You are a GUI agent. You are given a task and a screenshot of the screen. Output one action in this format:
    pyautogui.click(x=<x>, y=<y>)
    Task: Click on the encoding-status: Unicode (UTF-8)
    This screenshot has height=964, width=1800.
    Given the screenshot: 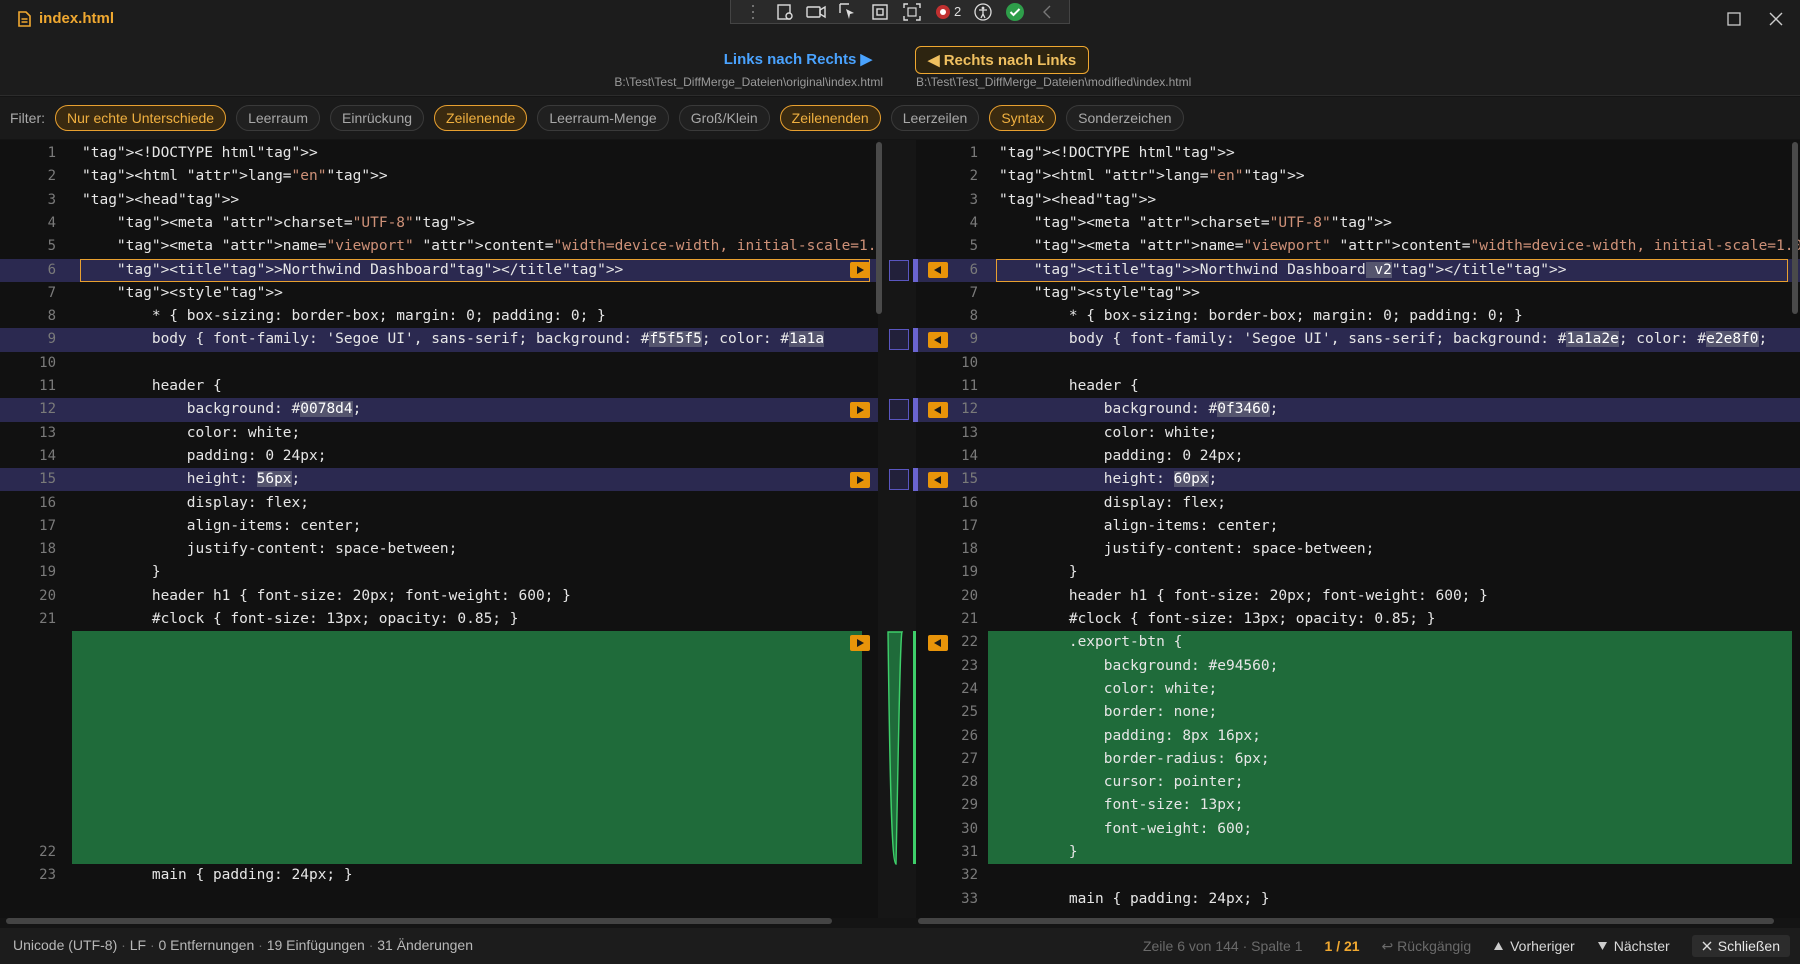 What is the action you would take?
    pyautogui.click(x=65, y=945)
    